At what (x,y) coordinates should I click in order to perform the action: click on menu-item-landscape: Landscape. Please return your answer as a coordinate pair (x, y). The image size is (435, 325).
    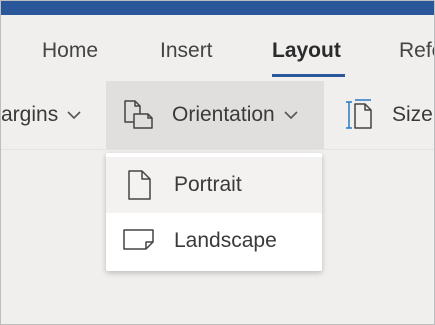
    Looking at the image, I should click on (214, 241).